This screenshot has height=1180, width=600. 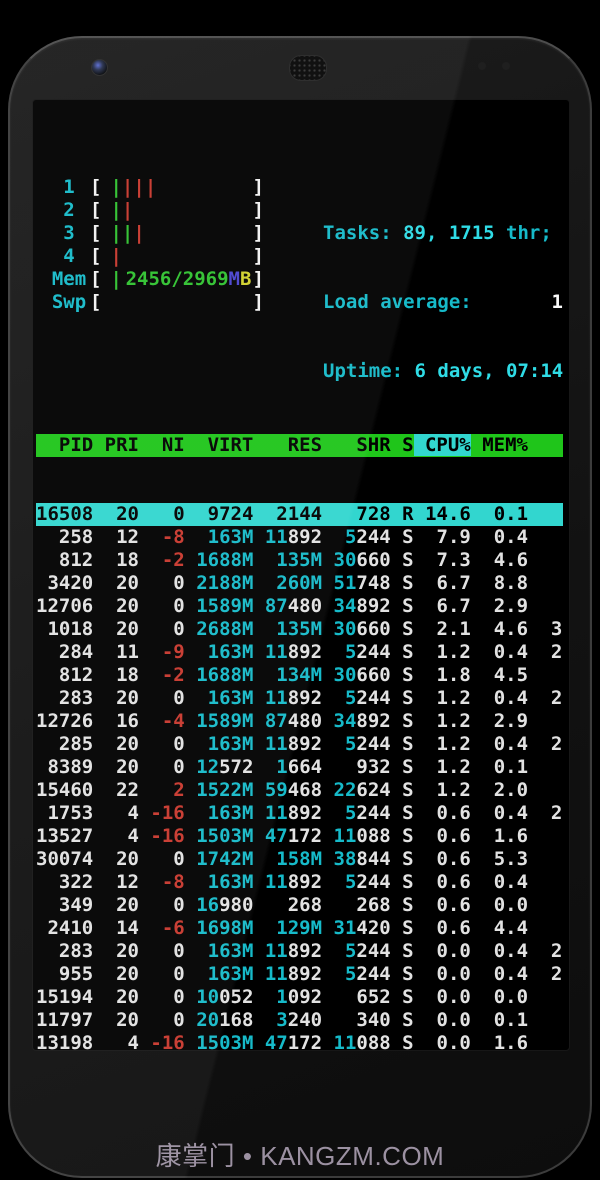 What do you see at coordinates (287, 445) in the screenshot?
I see `column-header-res: RES` at bounding box center [287, 445].